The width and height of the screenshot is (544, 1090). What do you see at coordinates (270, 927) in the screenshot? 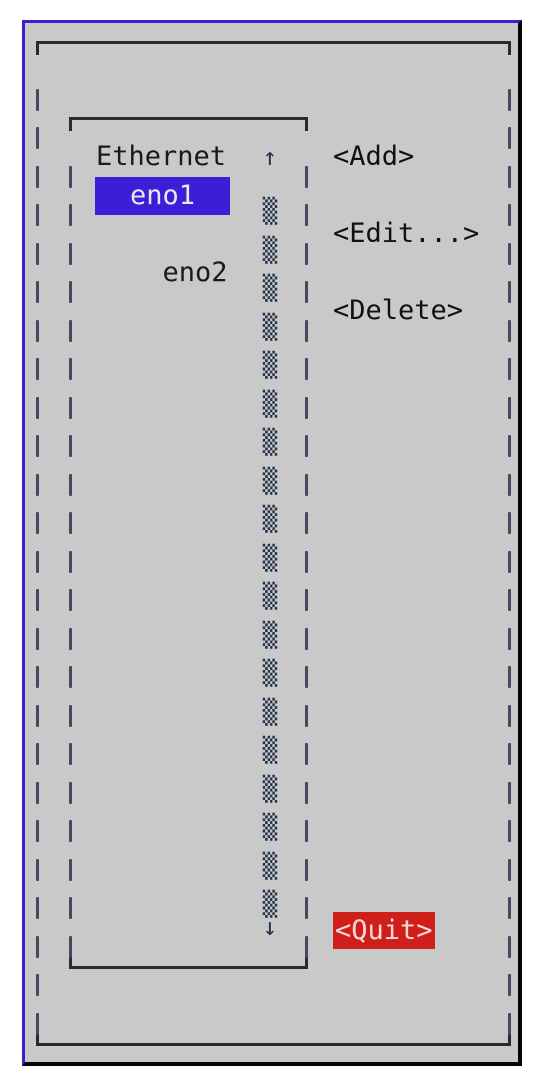
I see `scroll-down-arrow-icon: ↓` at bounding box center [270, 927].